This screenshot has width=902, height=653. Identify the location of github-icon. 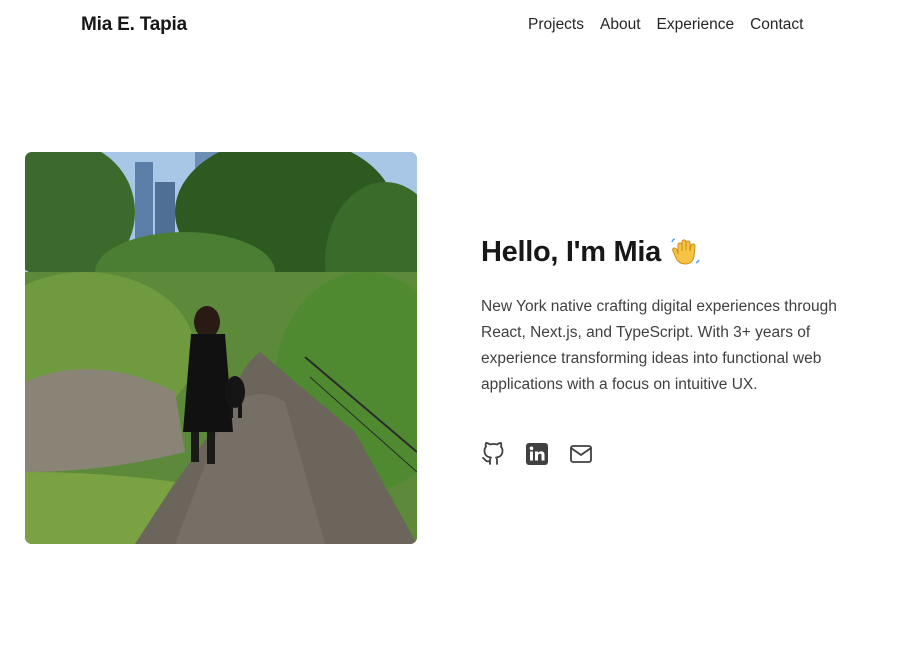
(493, 453).